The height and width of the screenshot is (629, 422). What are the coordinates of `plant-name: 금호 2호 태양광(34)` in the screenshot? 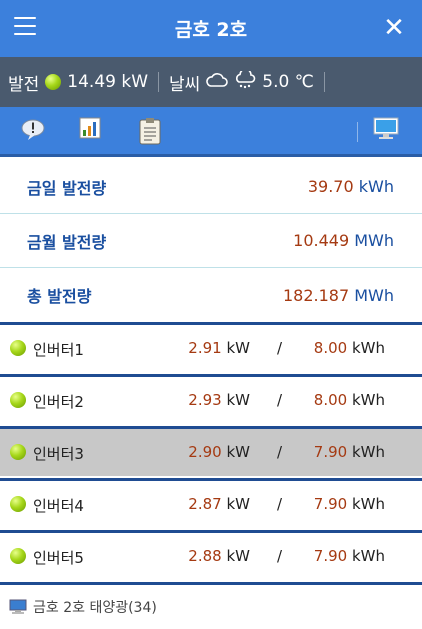 It's located at (95, 608).